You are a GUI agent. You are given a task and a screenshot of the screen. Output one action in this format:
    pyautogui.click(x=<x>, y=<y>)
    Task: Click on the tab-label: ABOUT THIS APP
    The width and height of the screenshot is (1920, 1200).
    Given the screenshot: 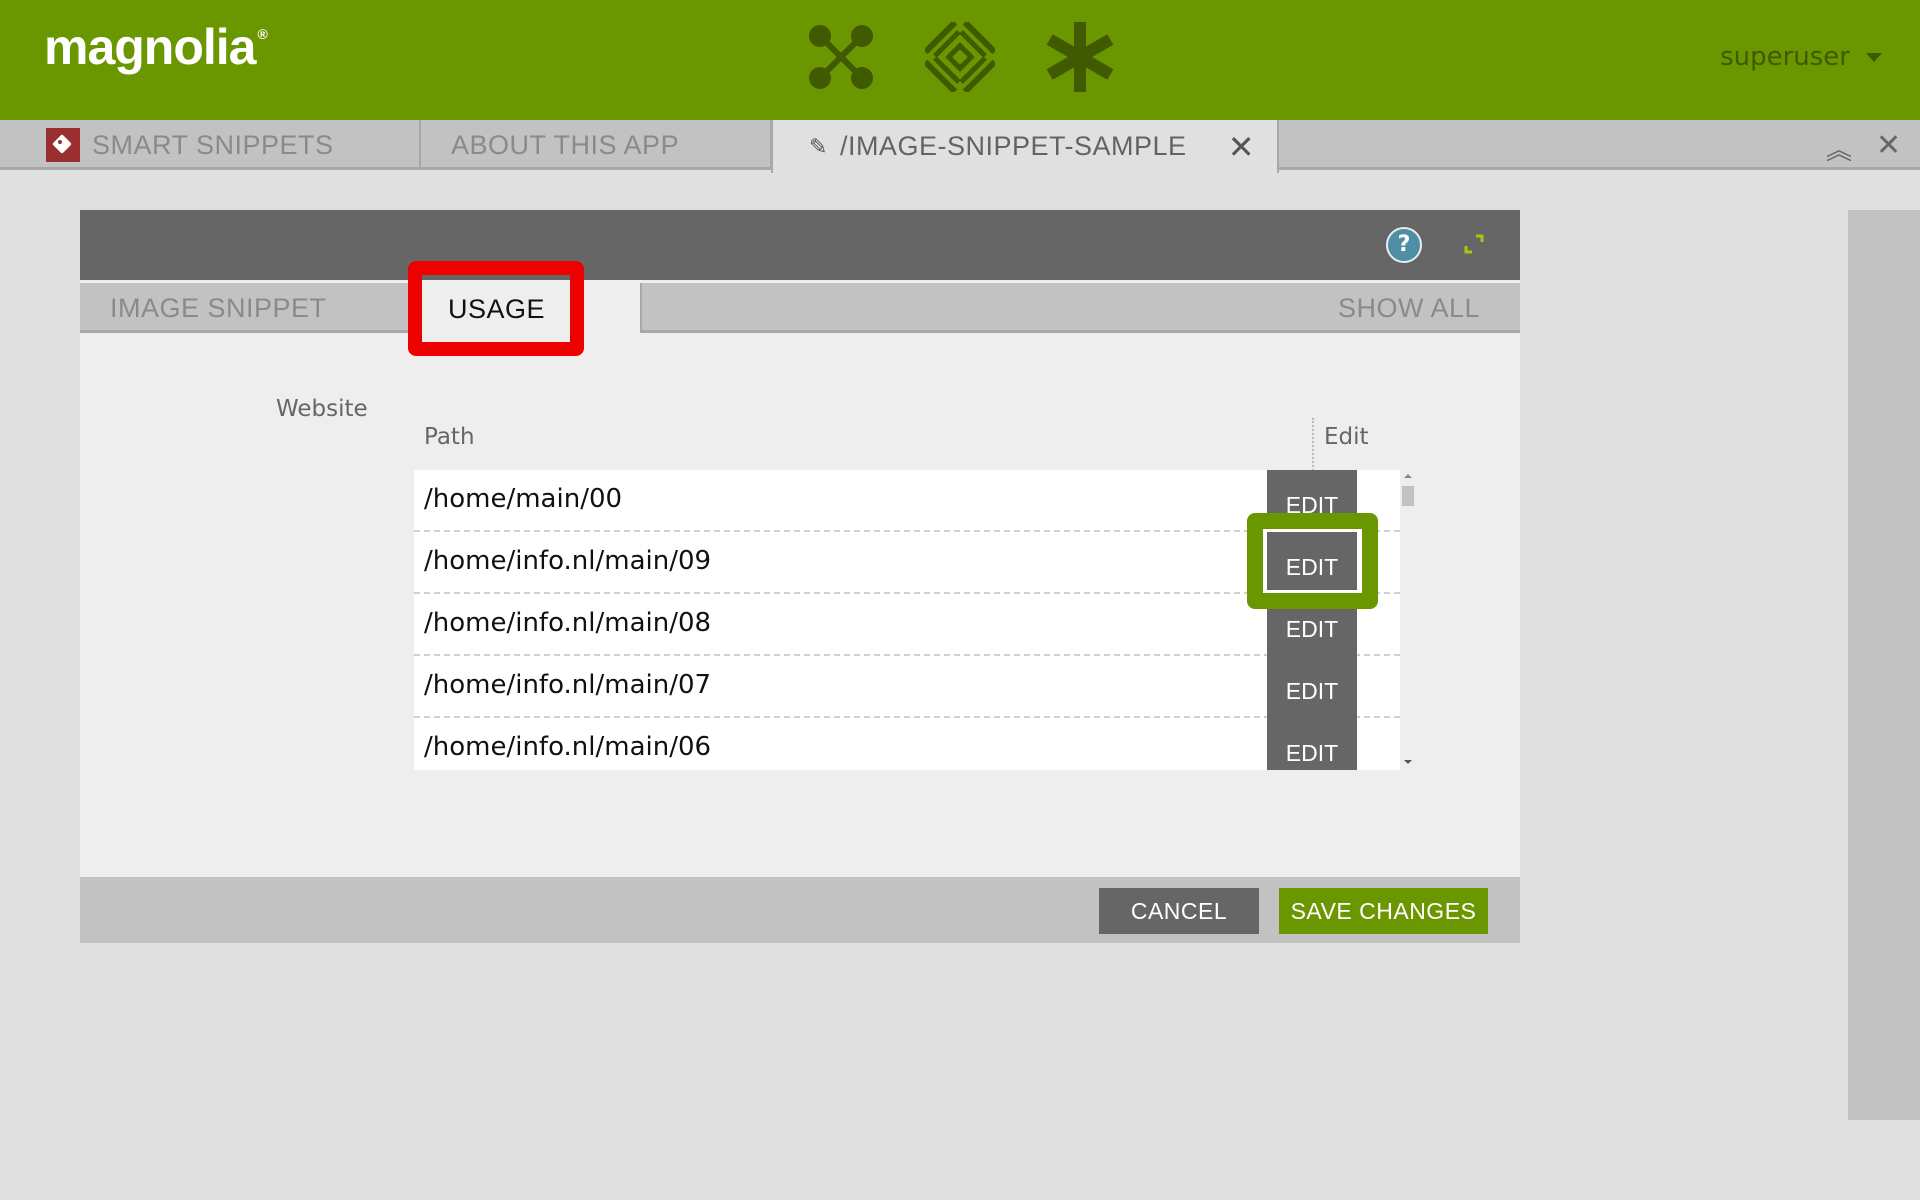 What is the action you would take?
    pyautogui.click(x=565, y=144)
    